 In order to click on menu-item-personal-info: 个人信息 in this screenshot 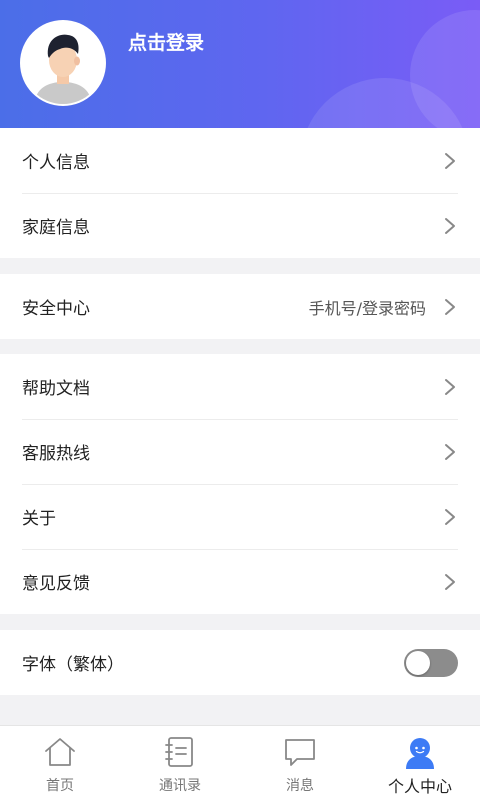, I will do `click(240, 160)`.